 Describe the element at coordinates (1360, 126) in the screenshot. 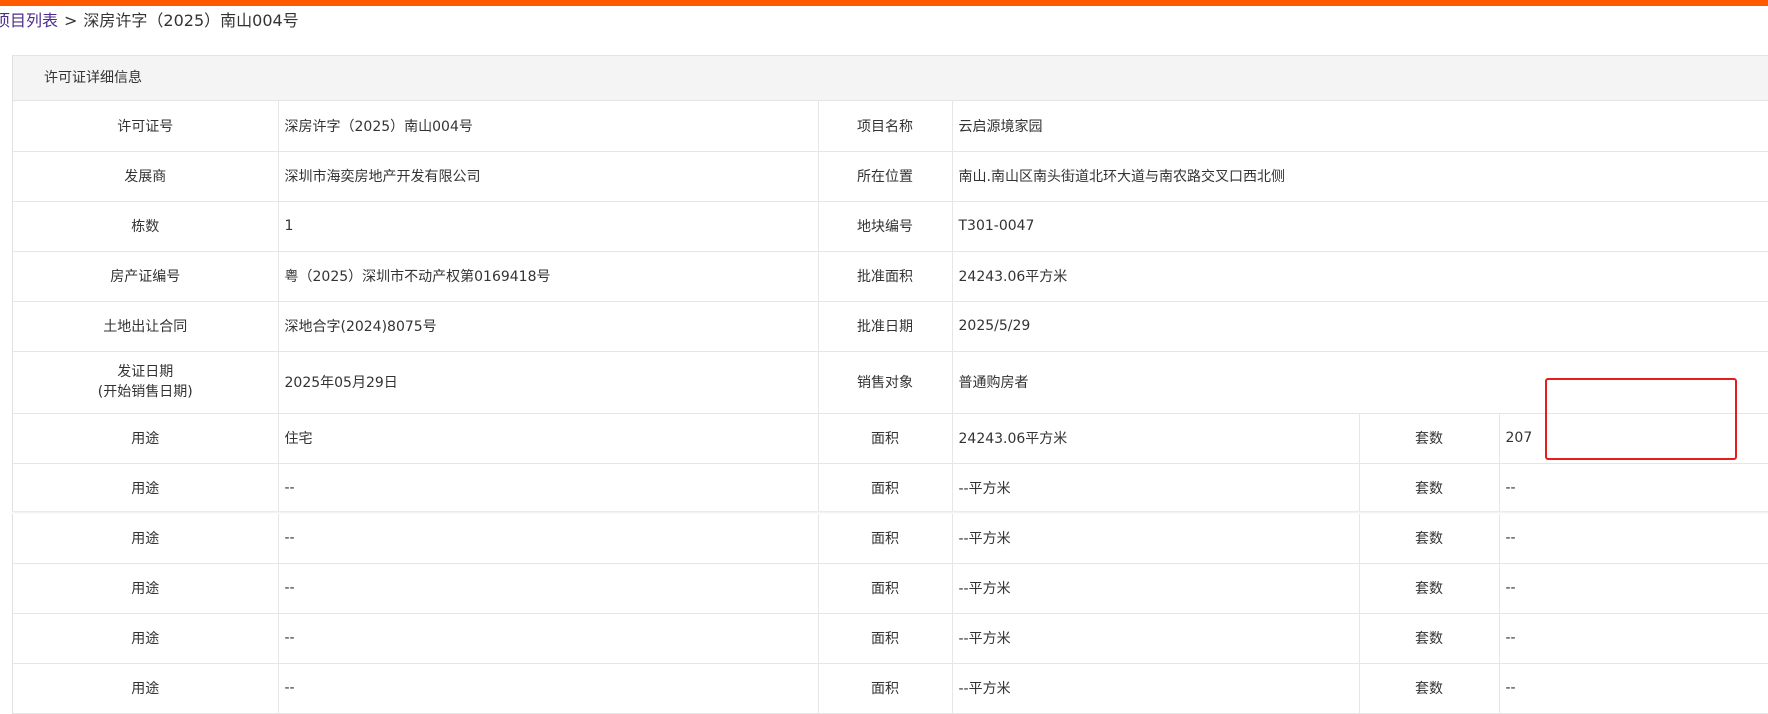

I see `project-name-value: 云启源境家园` at that location.